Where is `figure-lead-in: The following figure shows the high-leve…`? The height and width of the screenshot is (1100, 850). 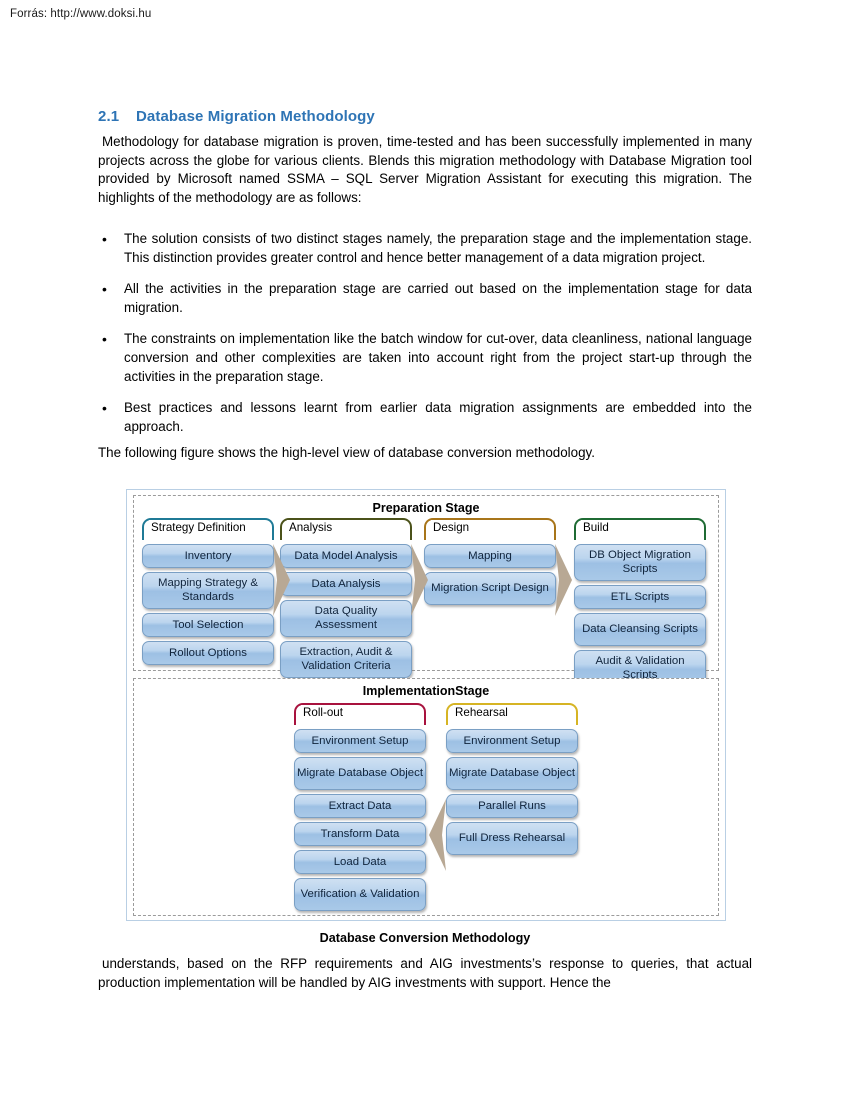
figure-lead-in: The following figure shows the high-leve… is located at coordinates (346, 452).